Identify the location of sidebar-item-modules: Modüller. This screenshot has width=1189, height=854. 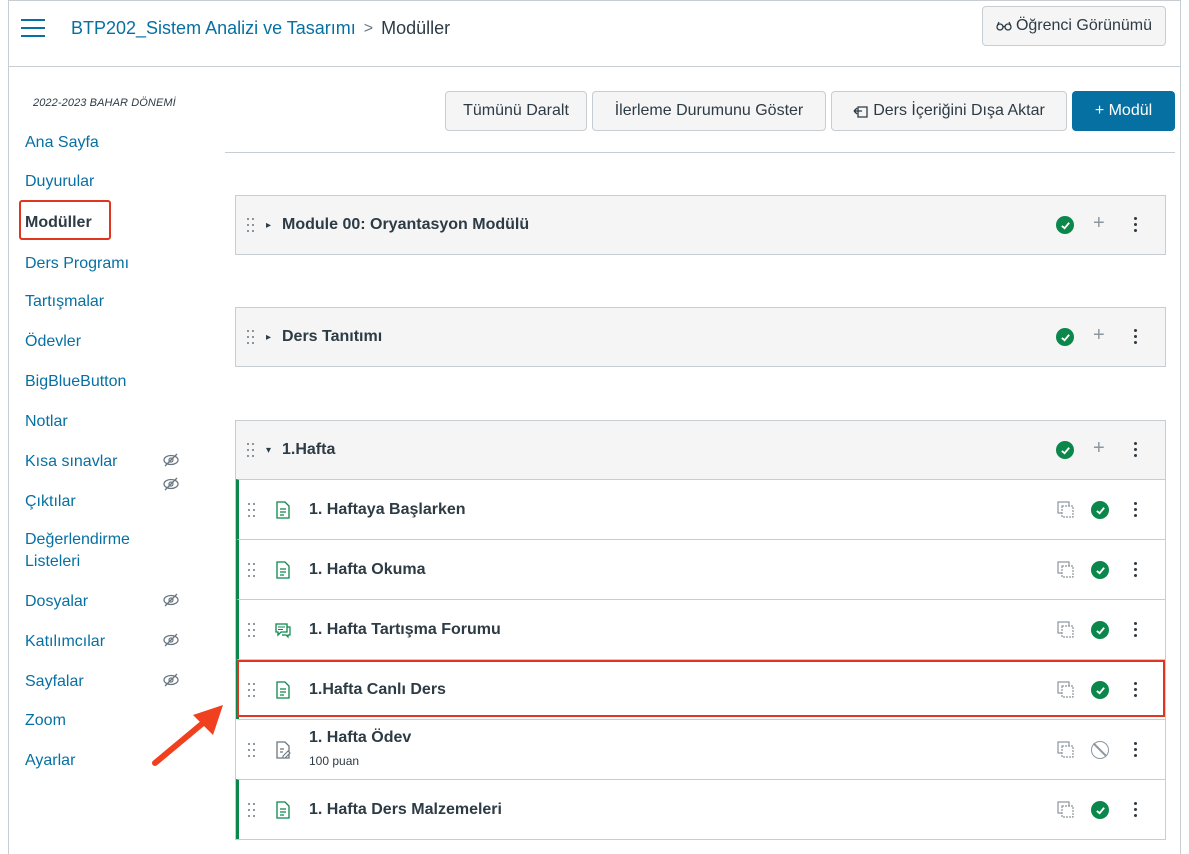
(58, 223).